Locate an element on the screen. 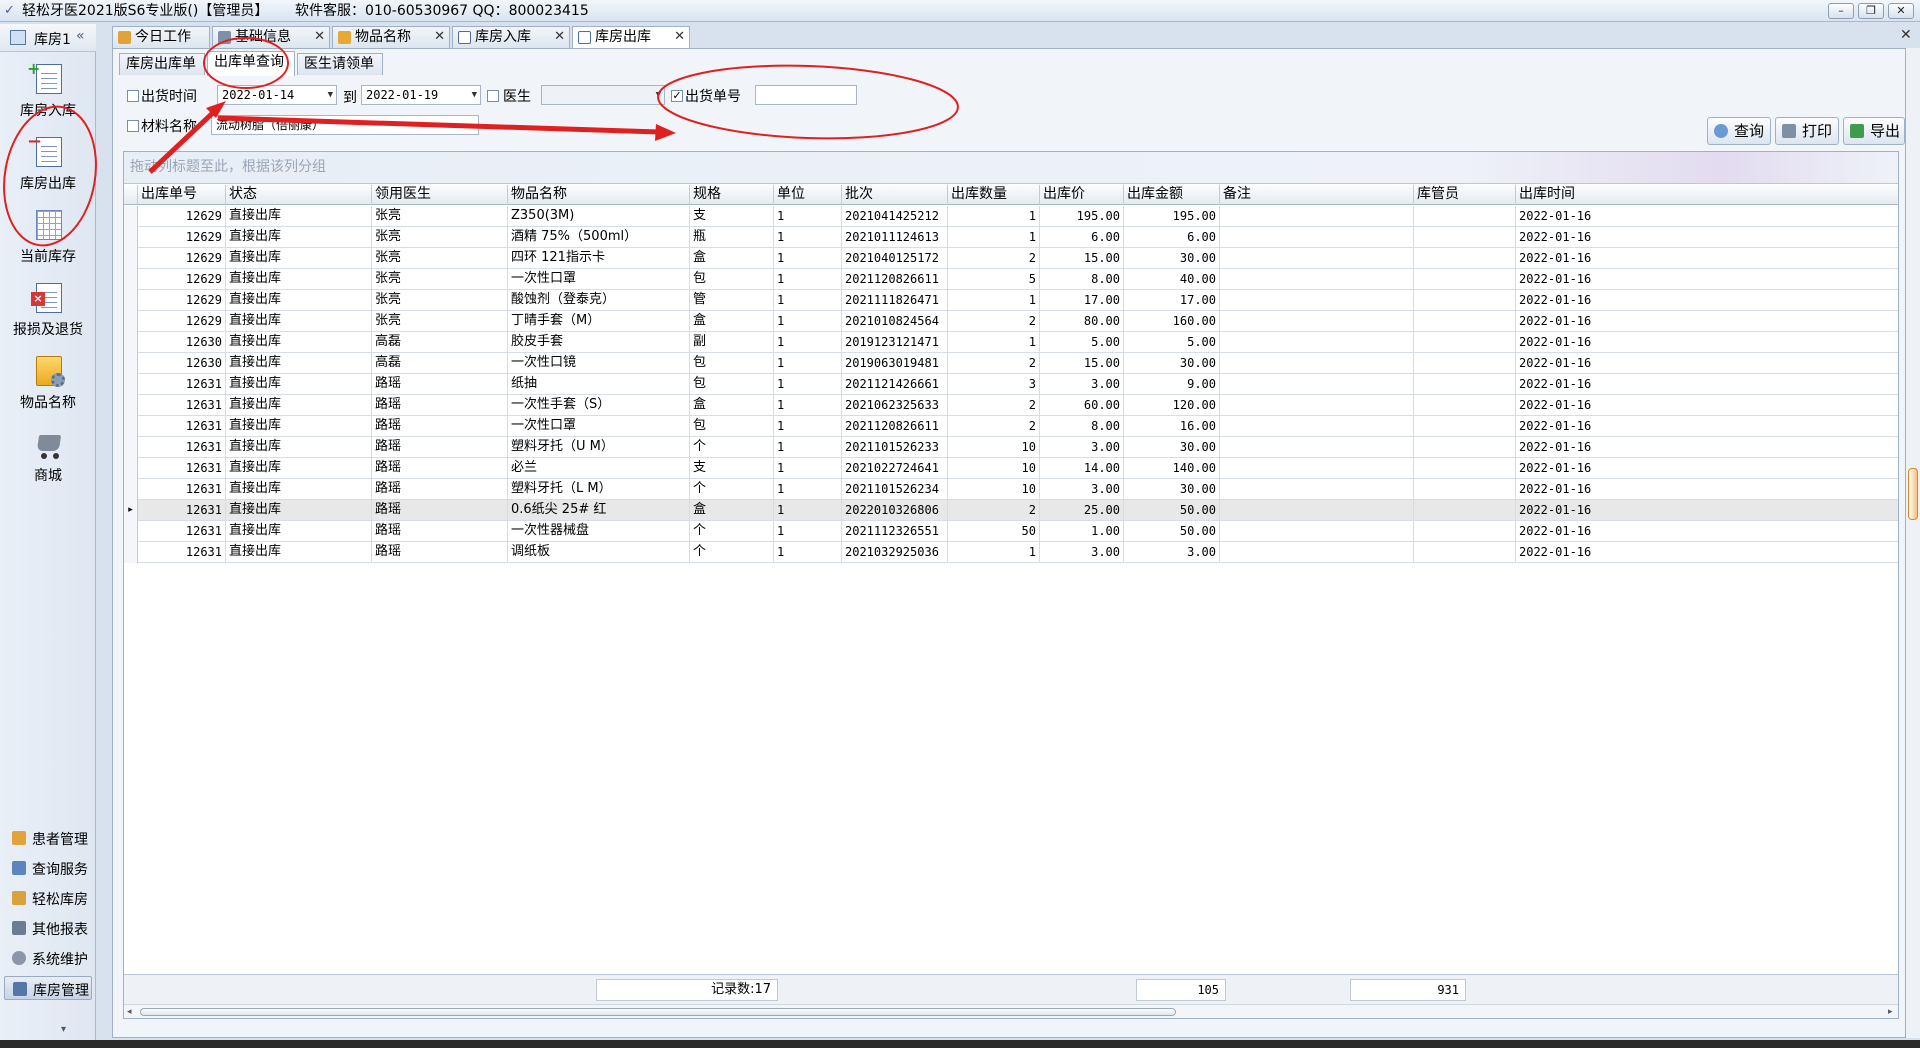 Image resolution: width=1920 pixels, height=1048 pixels. column-header-keeper: 库管员 is located at coordinates (1465, 195).